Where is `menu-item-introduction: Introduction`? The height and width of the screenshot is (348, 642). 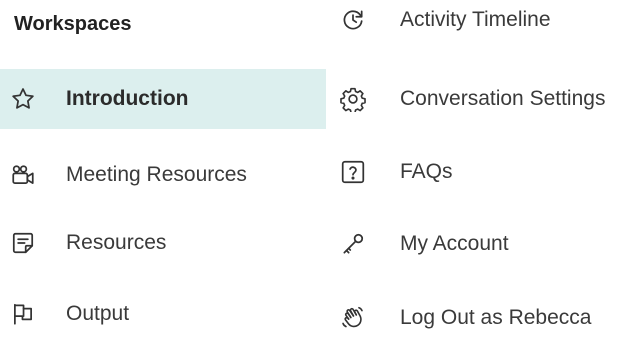 menu-item-introduction: Introduction is located at coordinates (163, 99).